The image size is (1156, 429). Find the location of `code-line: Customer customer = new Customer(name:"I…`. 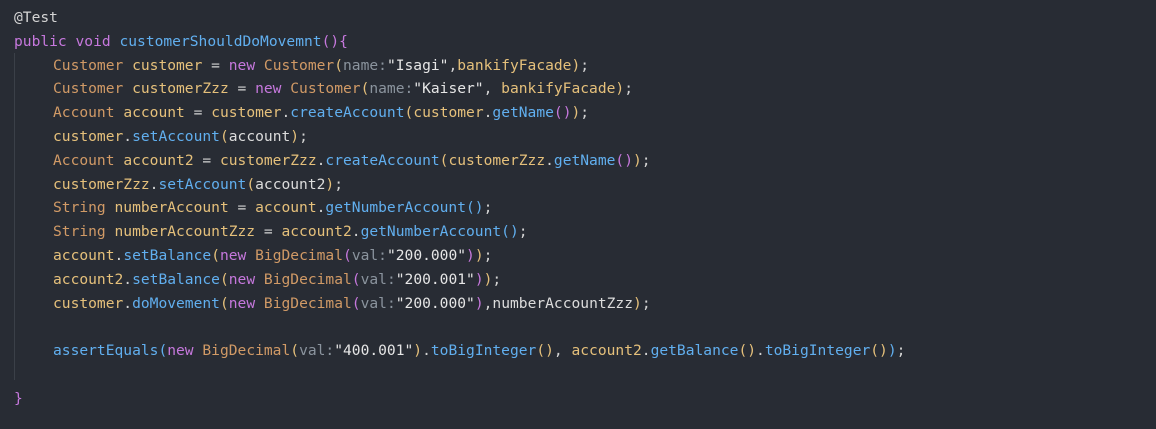

code-line: Customer customer = new Customer(name:"I… is located at coordinates (579, 66).